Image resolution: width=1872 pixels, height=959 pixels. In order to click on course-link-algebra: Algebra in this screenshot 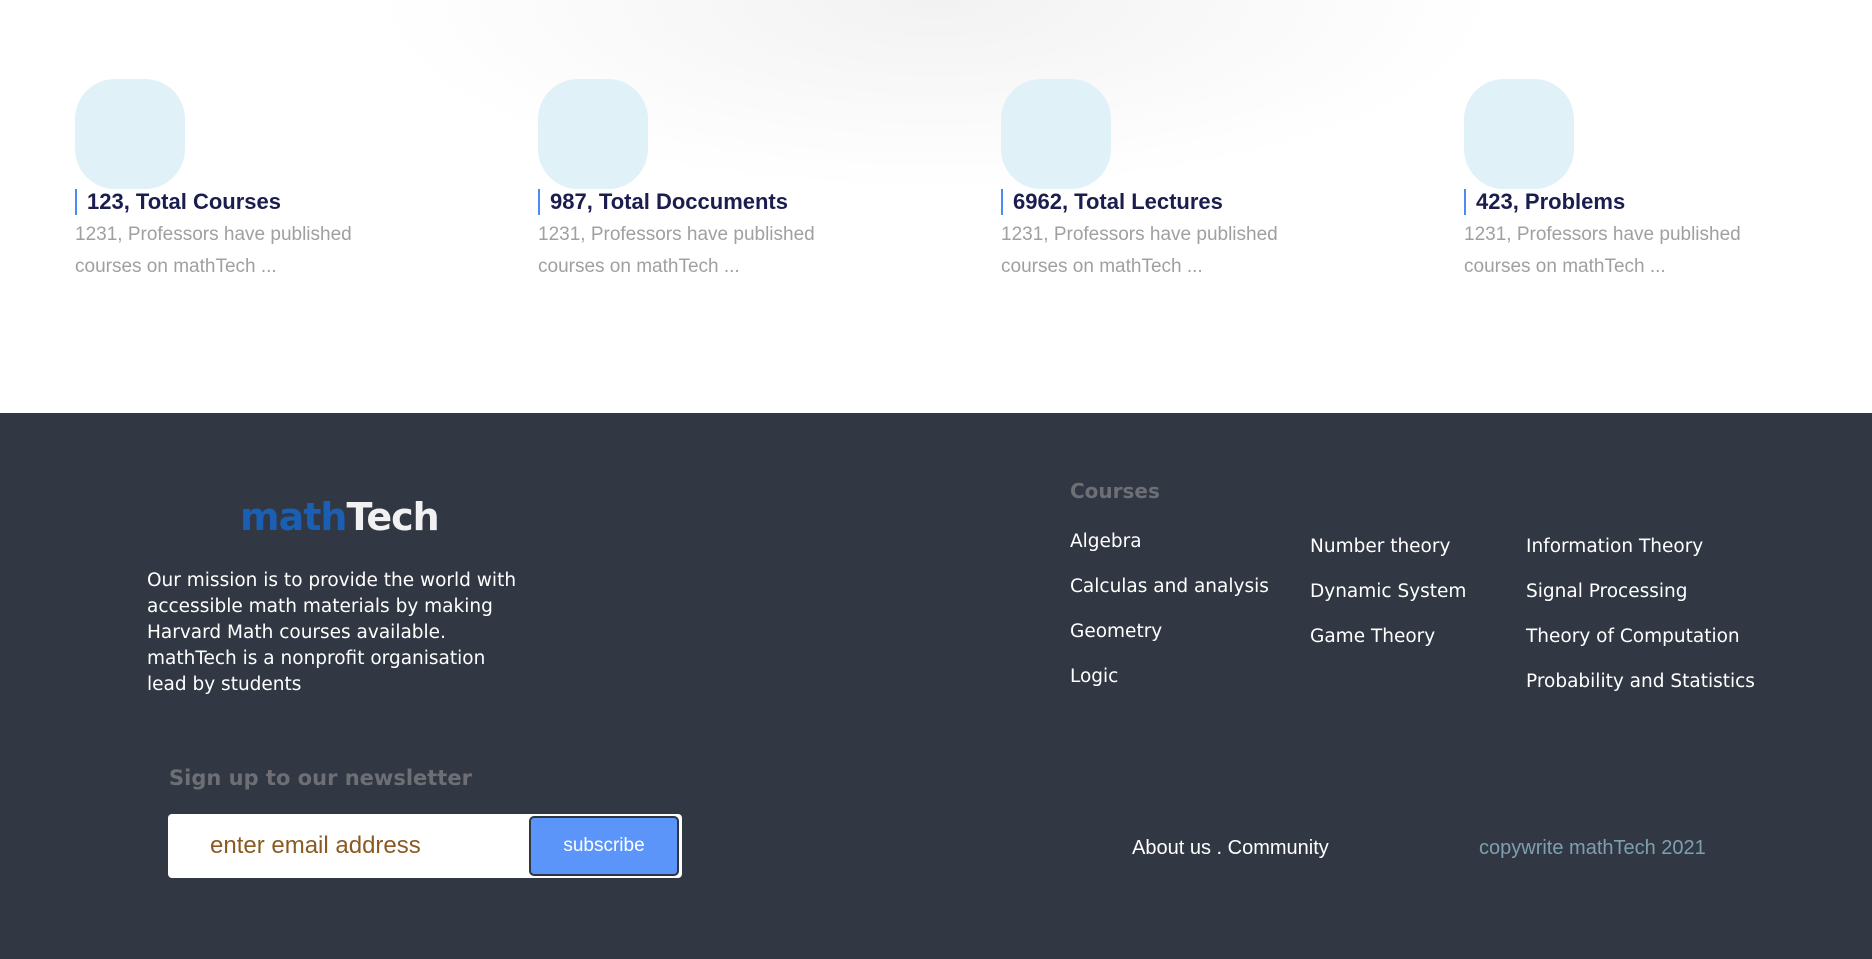, I will do `click(1169, 553)`.